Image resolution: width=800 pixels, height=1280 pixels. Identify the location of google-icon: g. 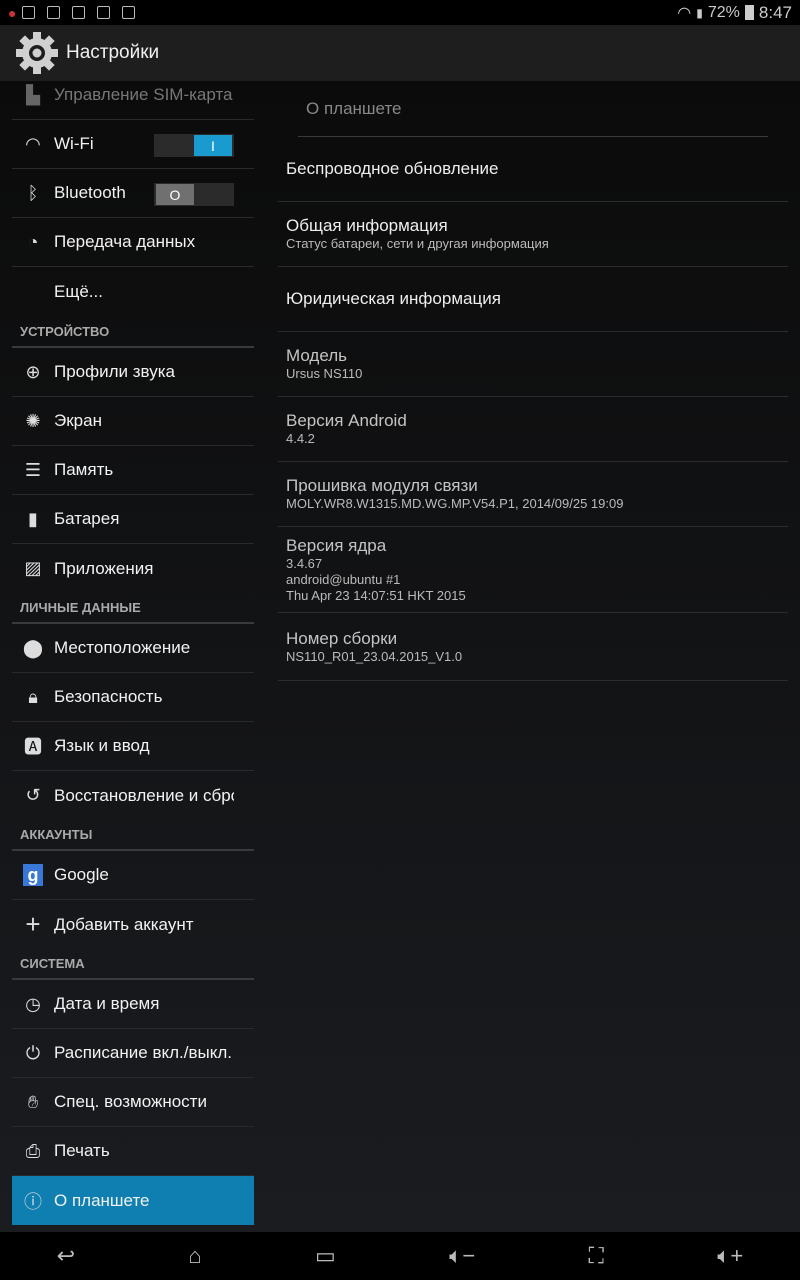
(33, 875).